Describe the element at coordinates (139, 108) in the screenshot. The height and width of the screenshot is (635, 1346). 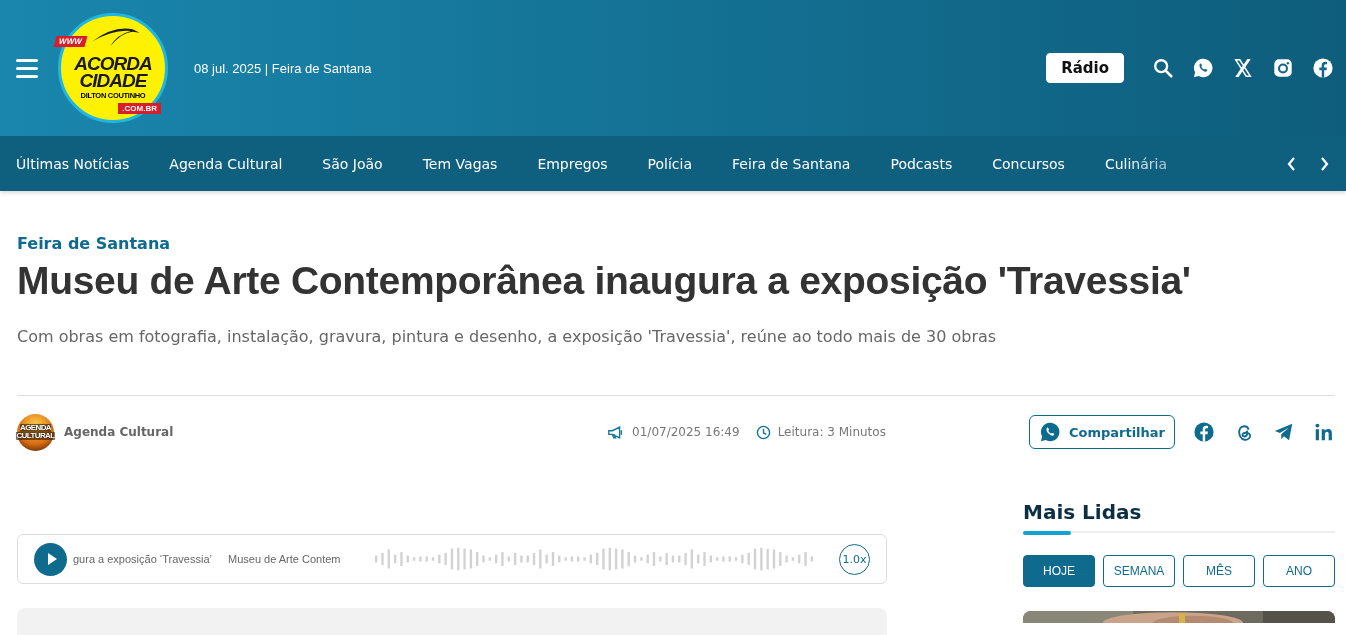
I see `logo-tag: .COM.BR` at that location.